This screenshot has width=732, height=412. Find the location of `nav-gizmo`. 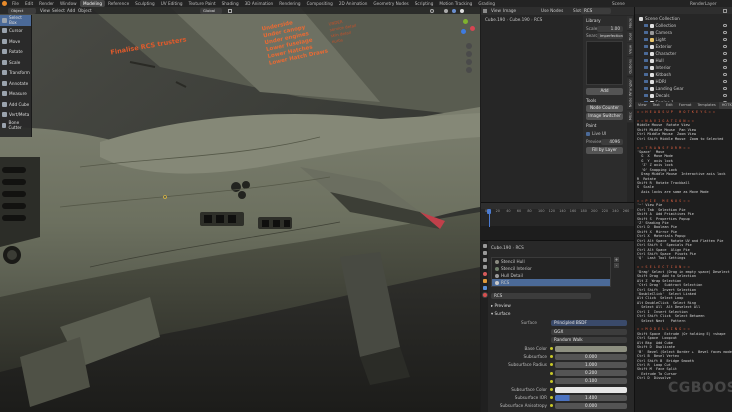

nav-gizmo is located at coordinates (467, 28).